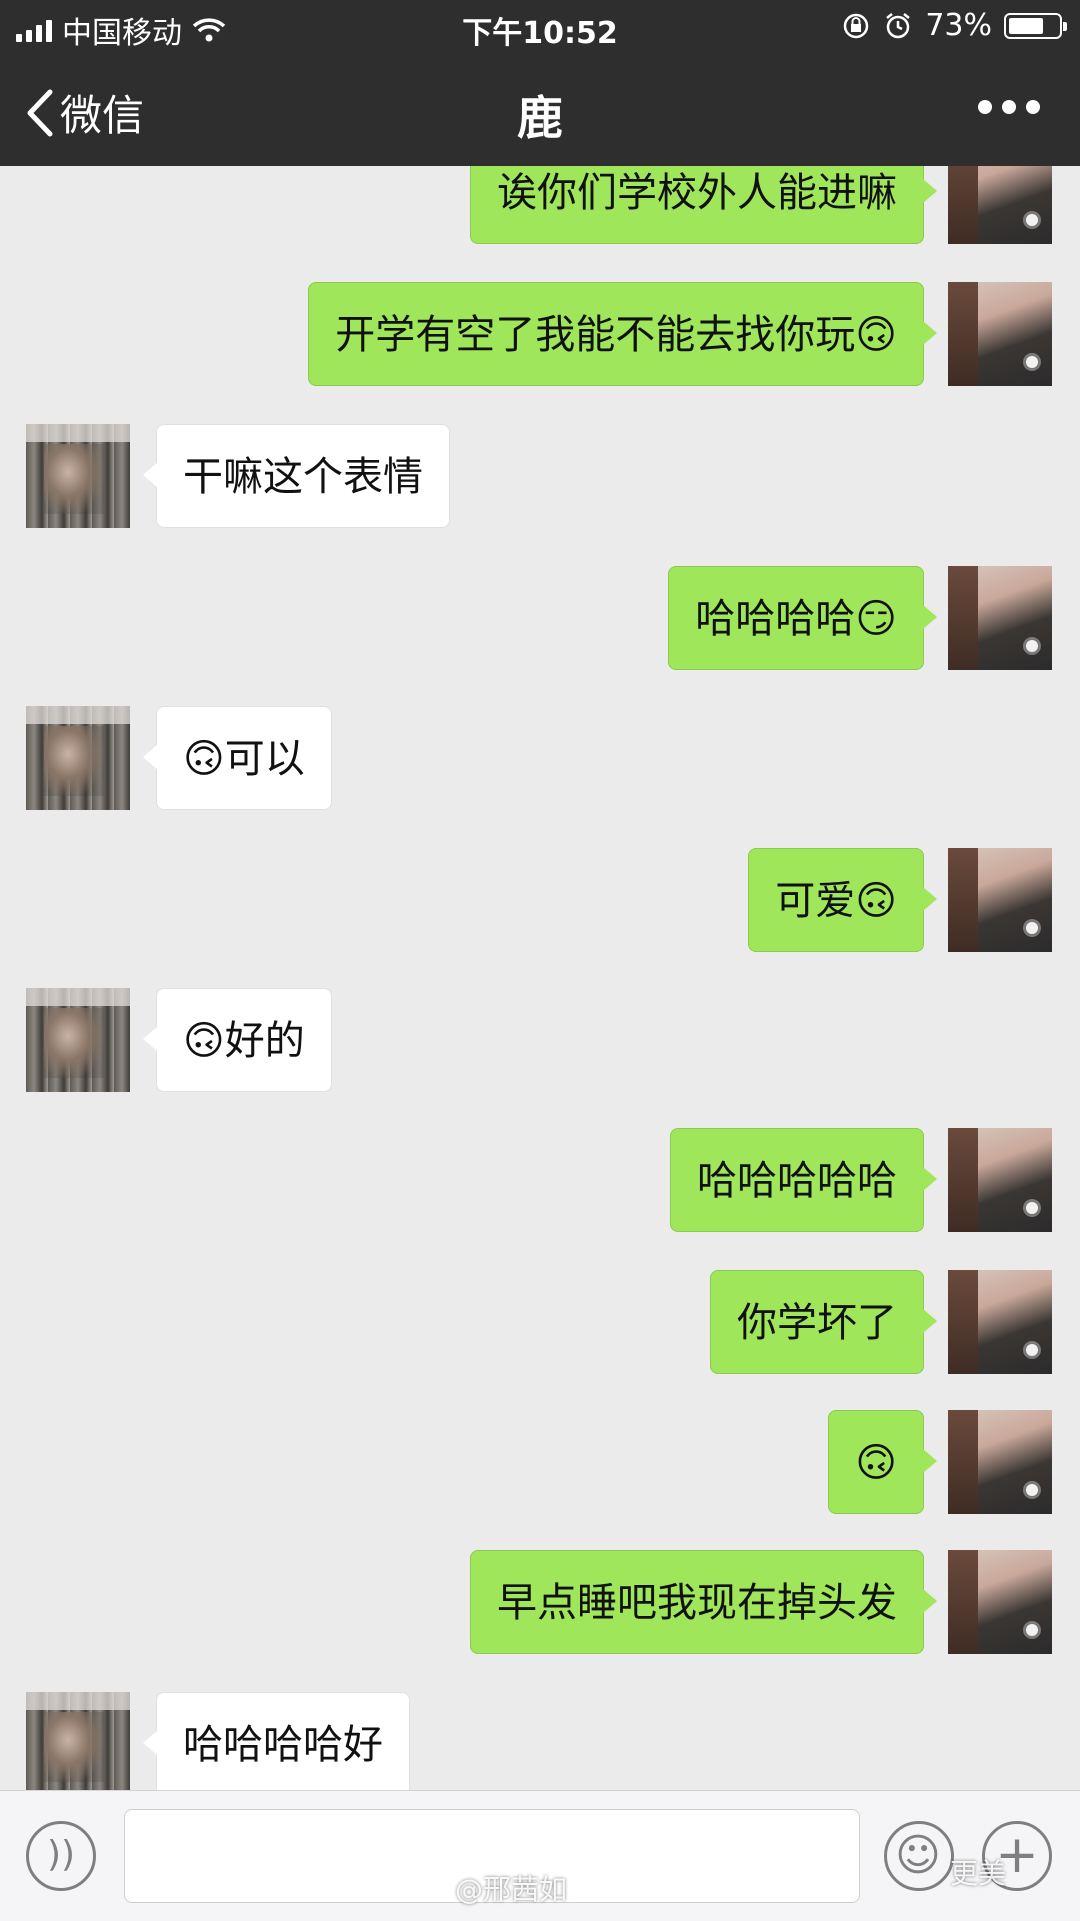  I want to click on message-bubble: 哈哈哈哈哈, so click(803, 1180).